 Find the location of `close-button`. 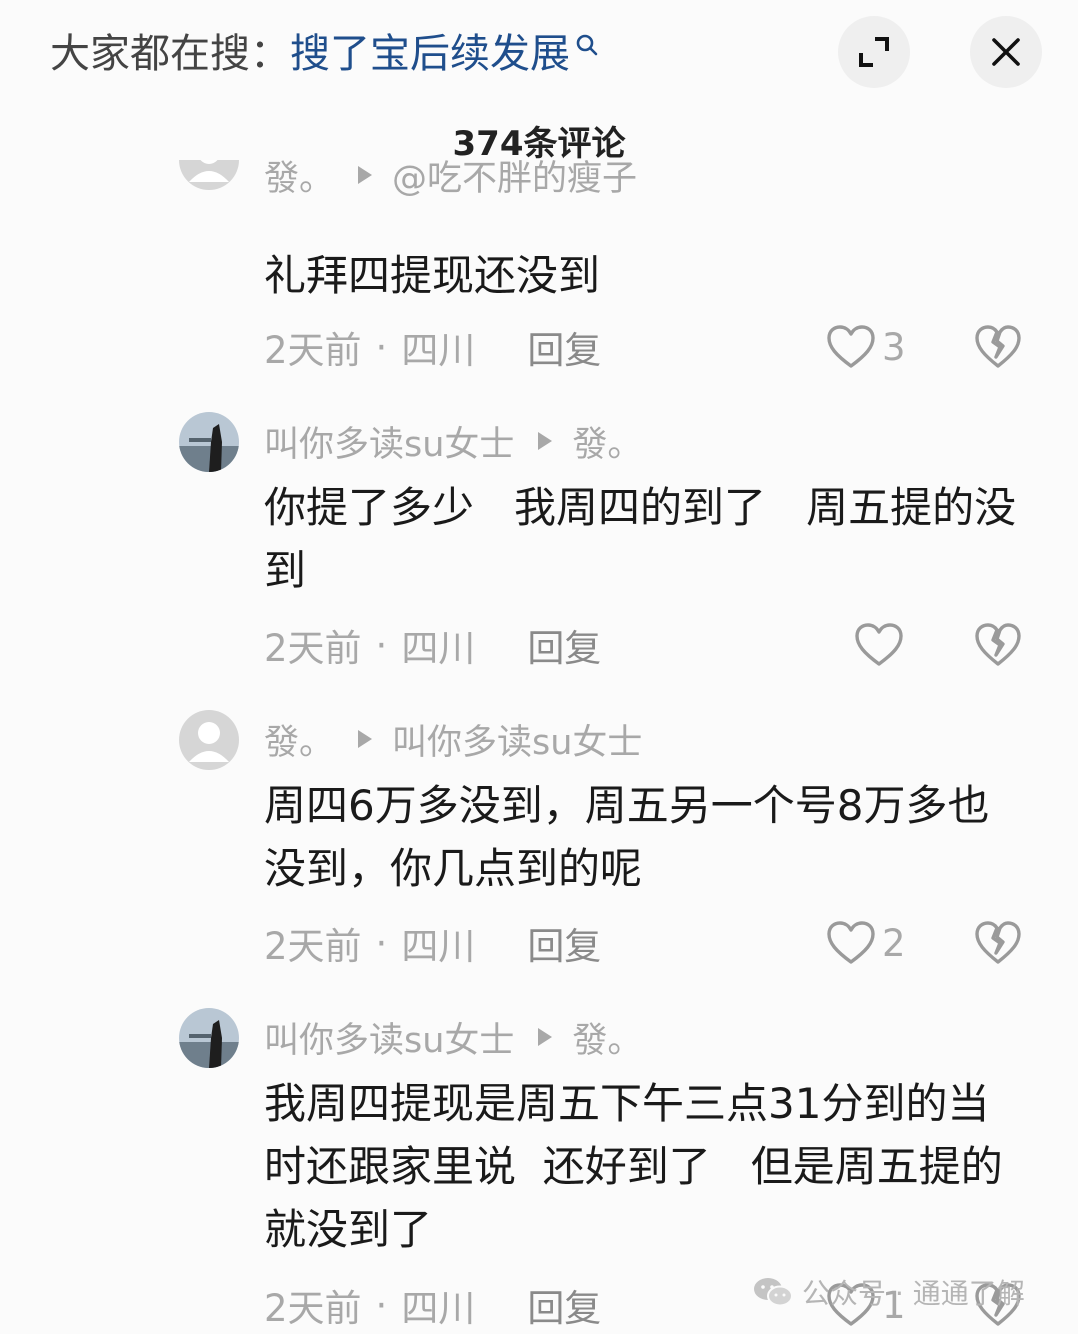

close-button is located at coordinates (1006, 52).